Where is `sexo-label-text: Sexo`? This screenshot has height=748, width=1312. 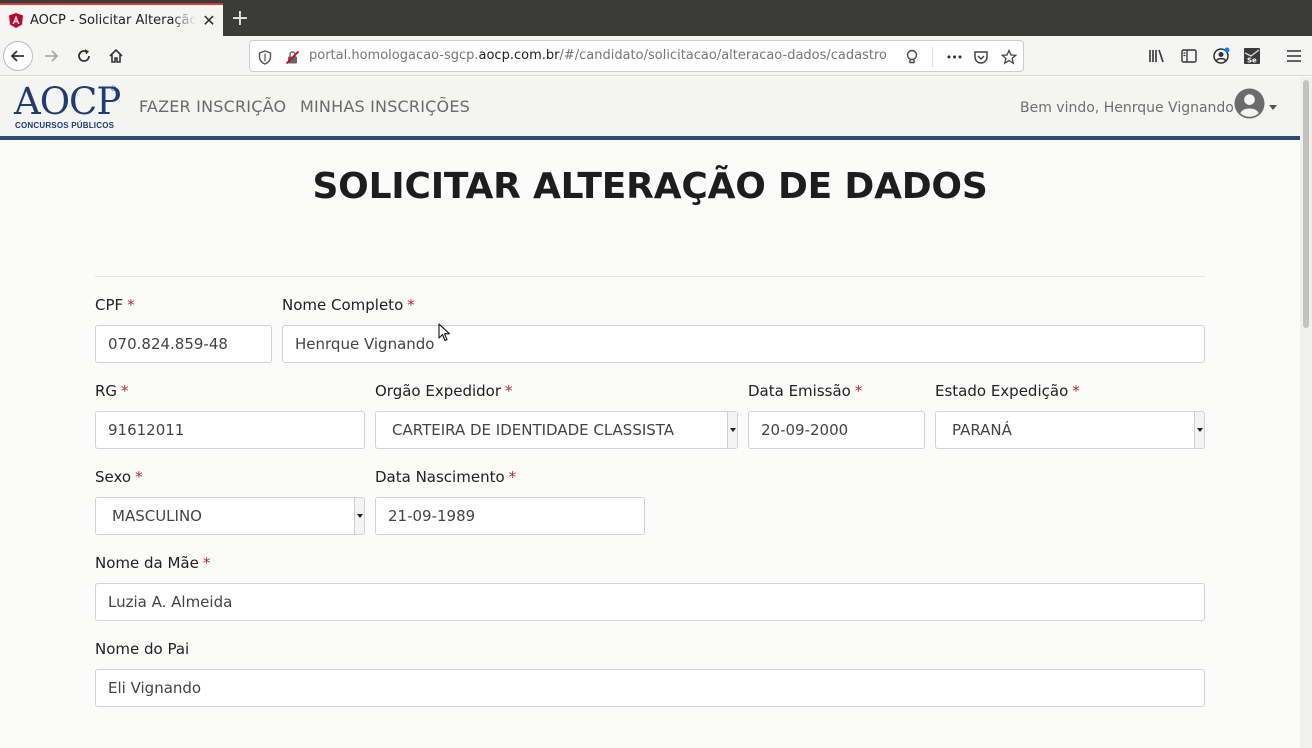 sexo-label-text: Sexo is located at coordinates (113, 477).